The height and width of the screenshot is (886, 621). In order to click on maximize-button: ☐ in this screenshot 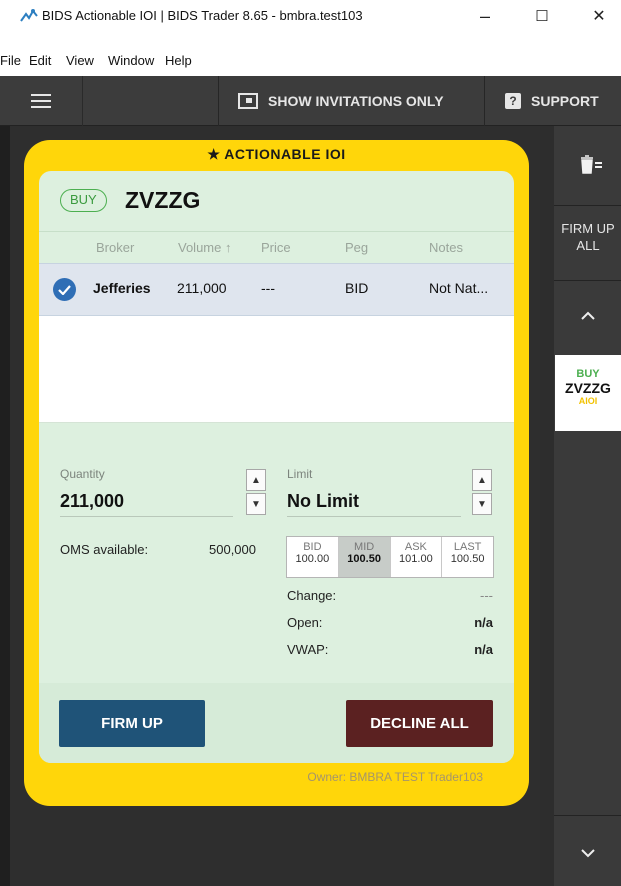, I will do `click(542, 16)`.